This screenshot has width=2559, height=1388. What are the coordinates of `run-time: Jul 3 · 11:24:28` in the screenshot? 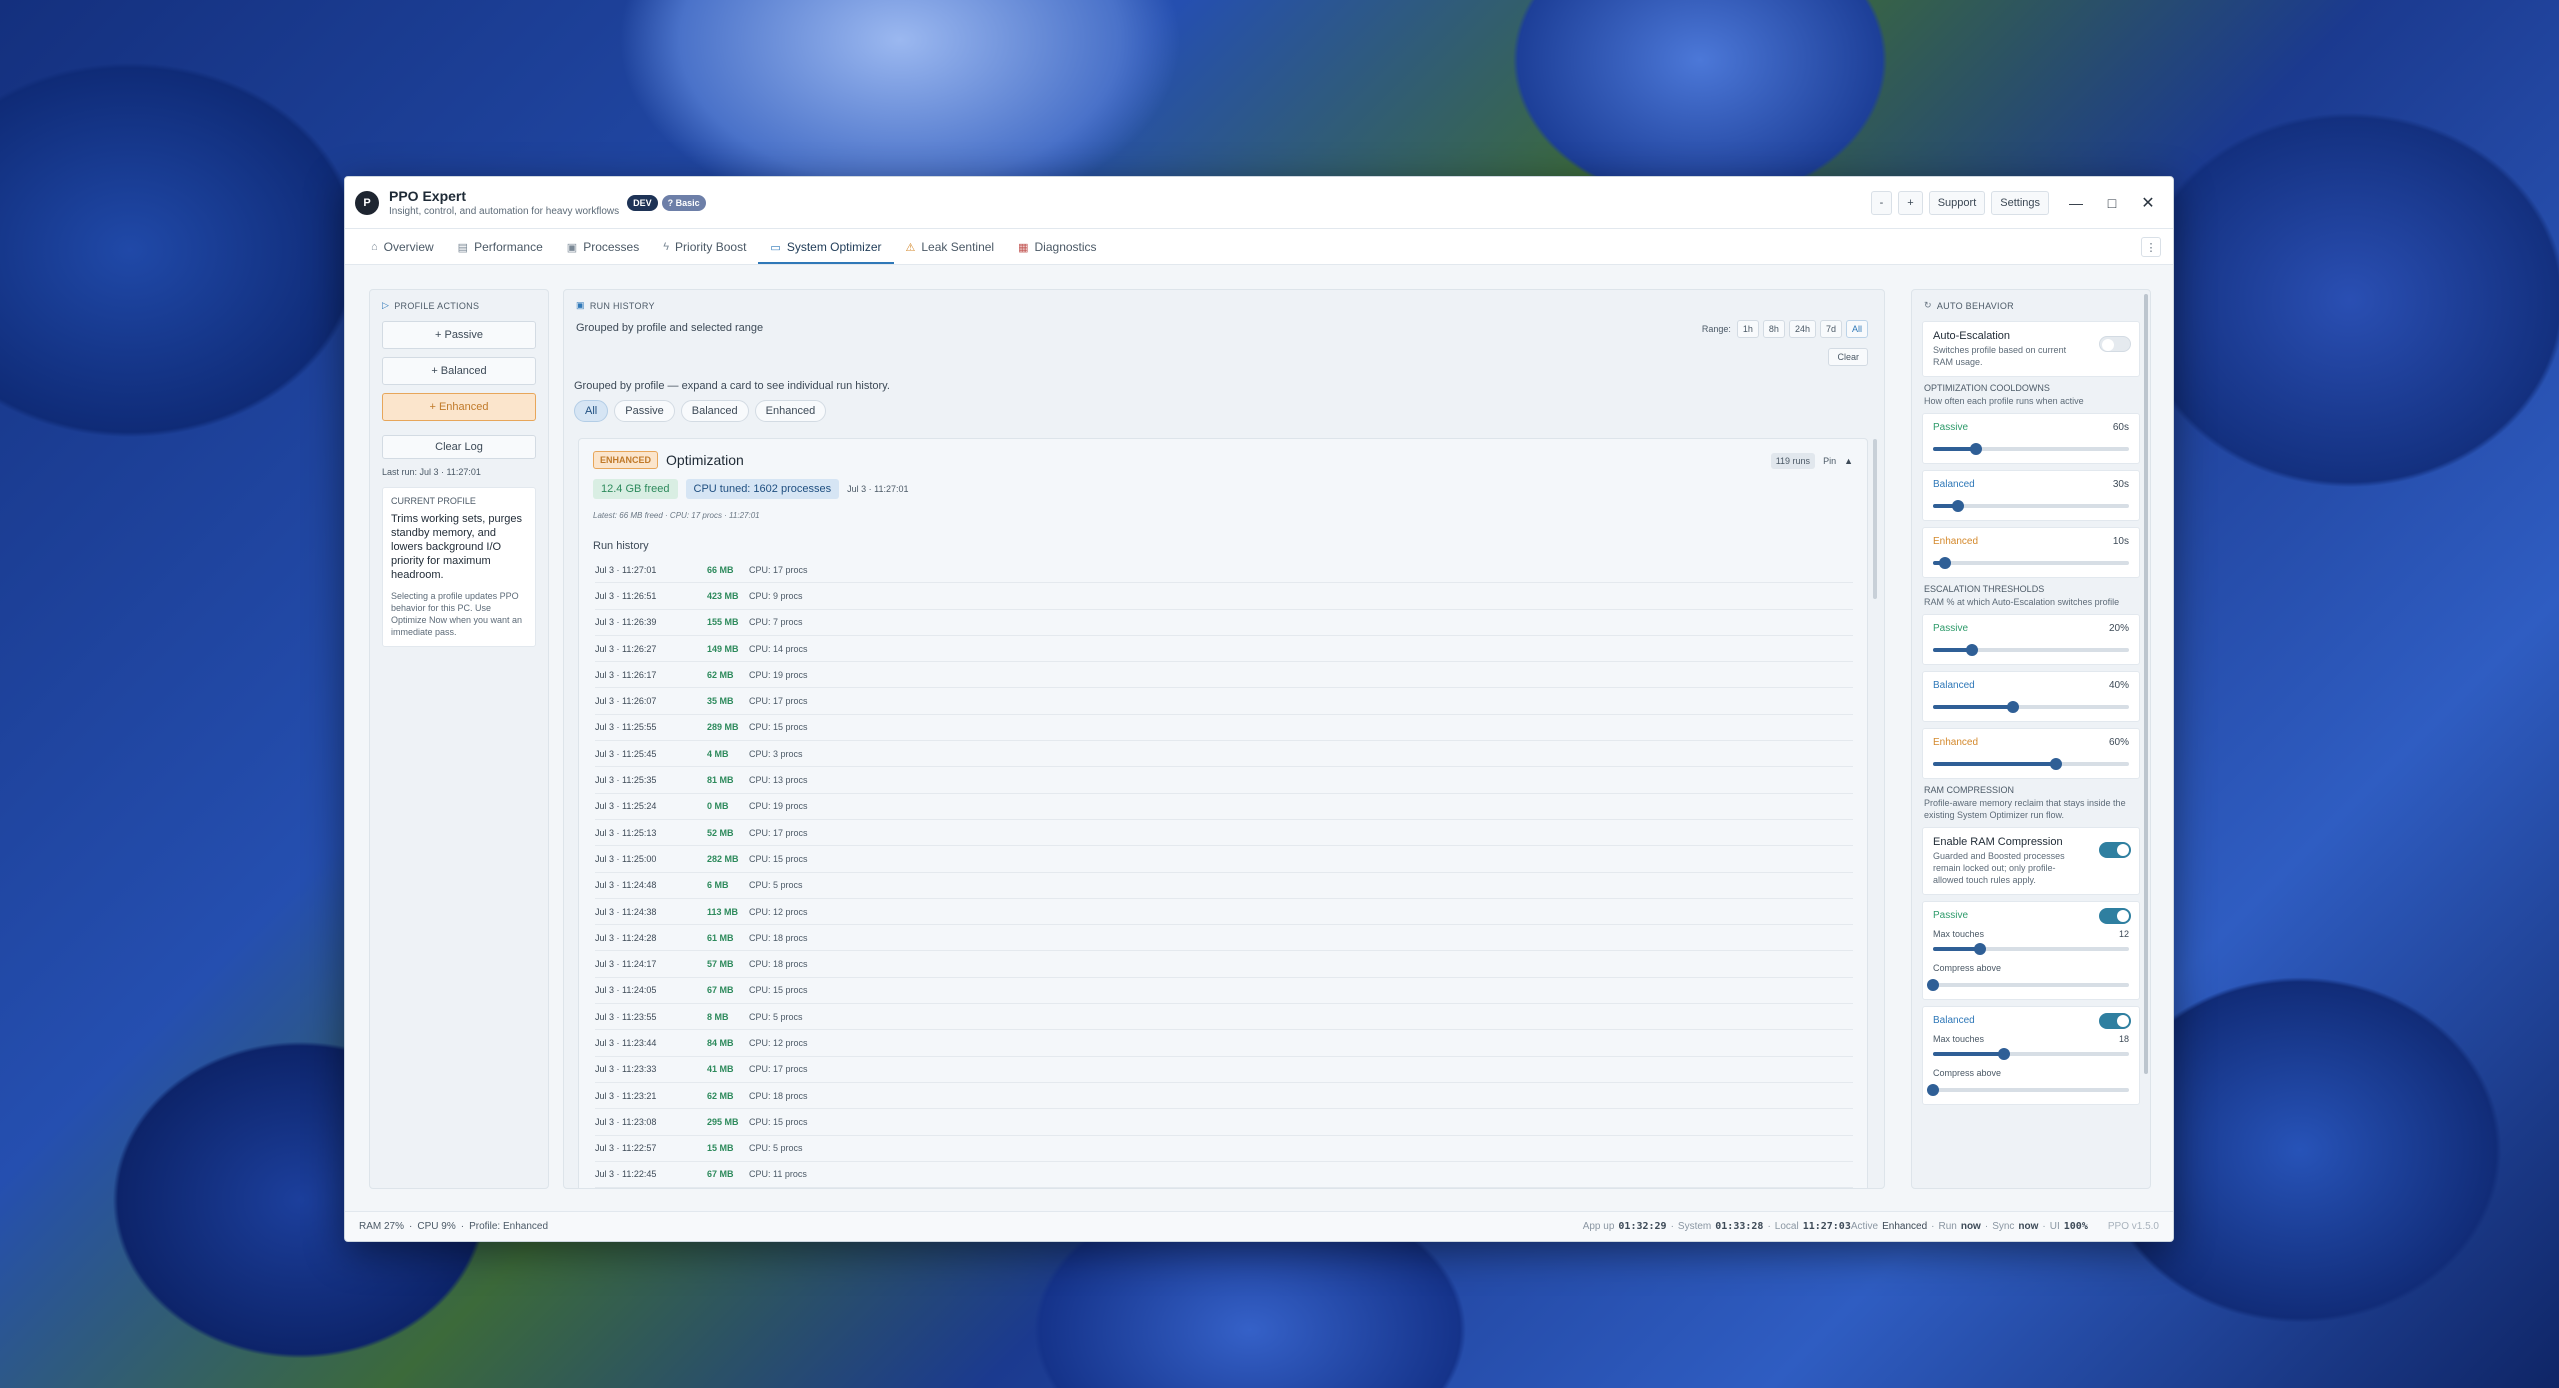 It's located at (626, 937).